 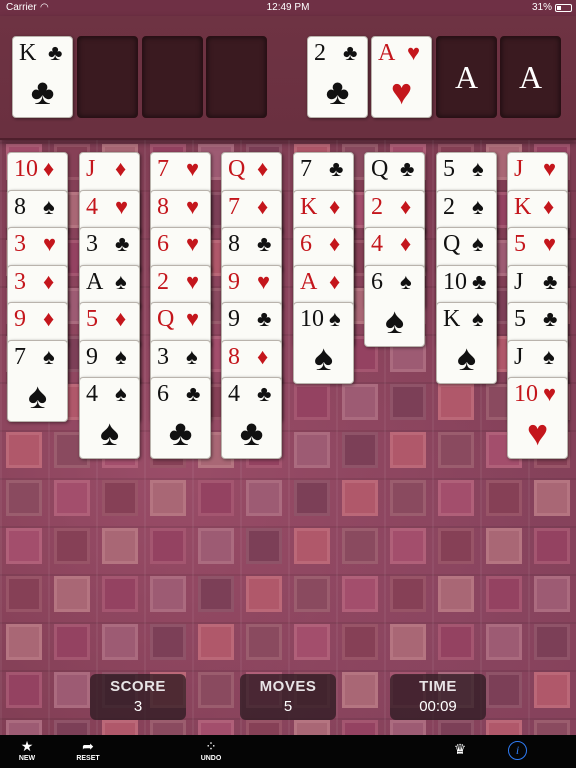 I want to click on tableau-card: 10 ♠ ♠, so click(x=323, y=343).